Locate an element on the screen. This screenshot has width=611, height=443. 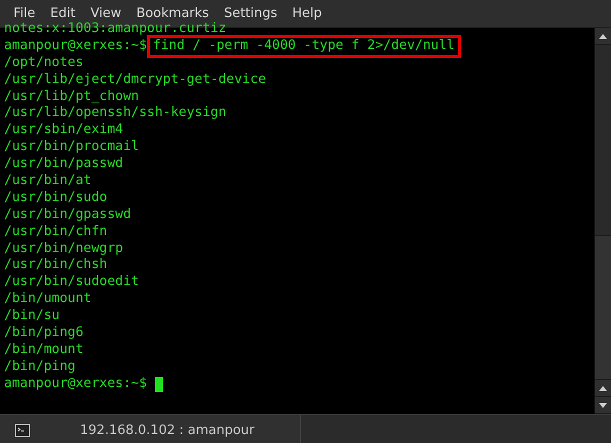
menu-item: Bookmarks is located at coordinates (172, 13).